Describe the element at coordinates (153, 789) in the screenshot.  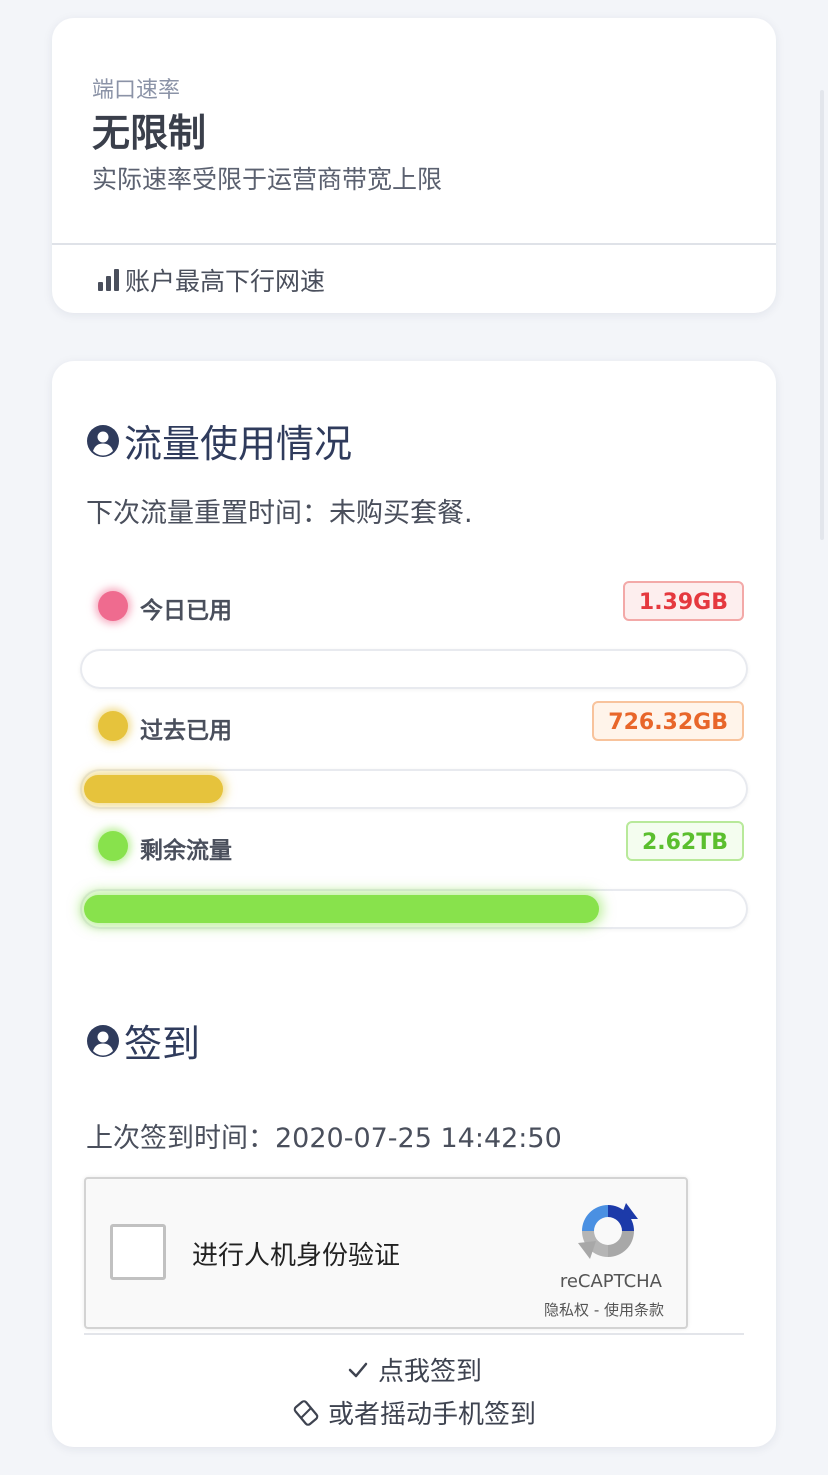
I see `past-used-fill` at that location.